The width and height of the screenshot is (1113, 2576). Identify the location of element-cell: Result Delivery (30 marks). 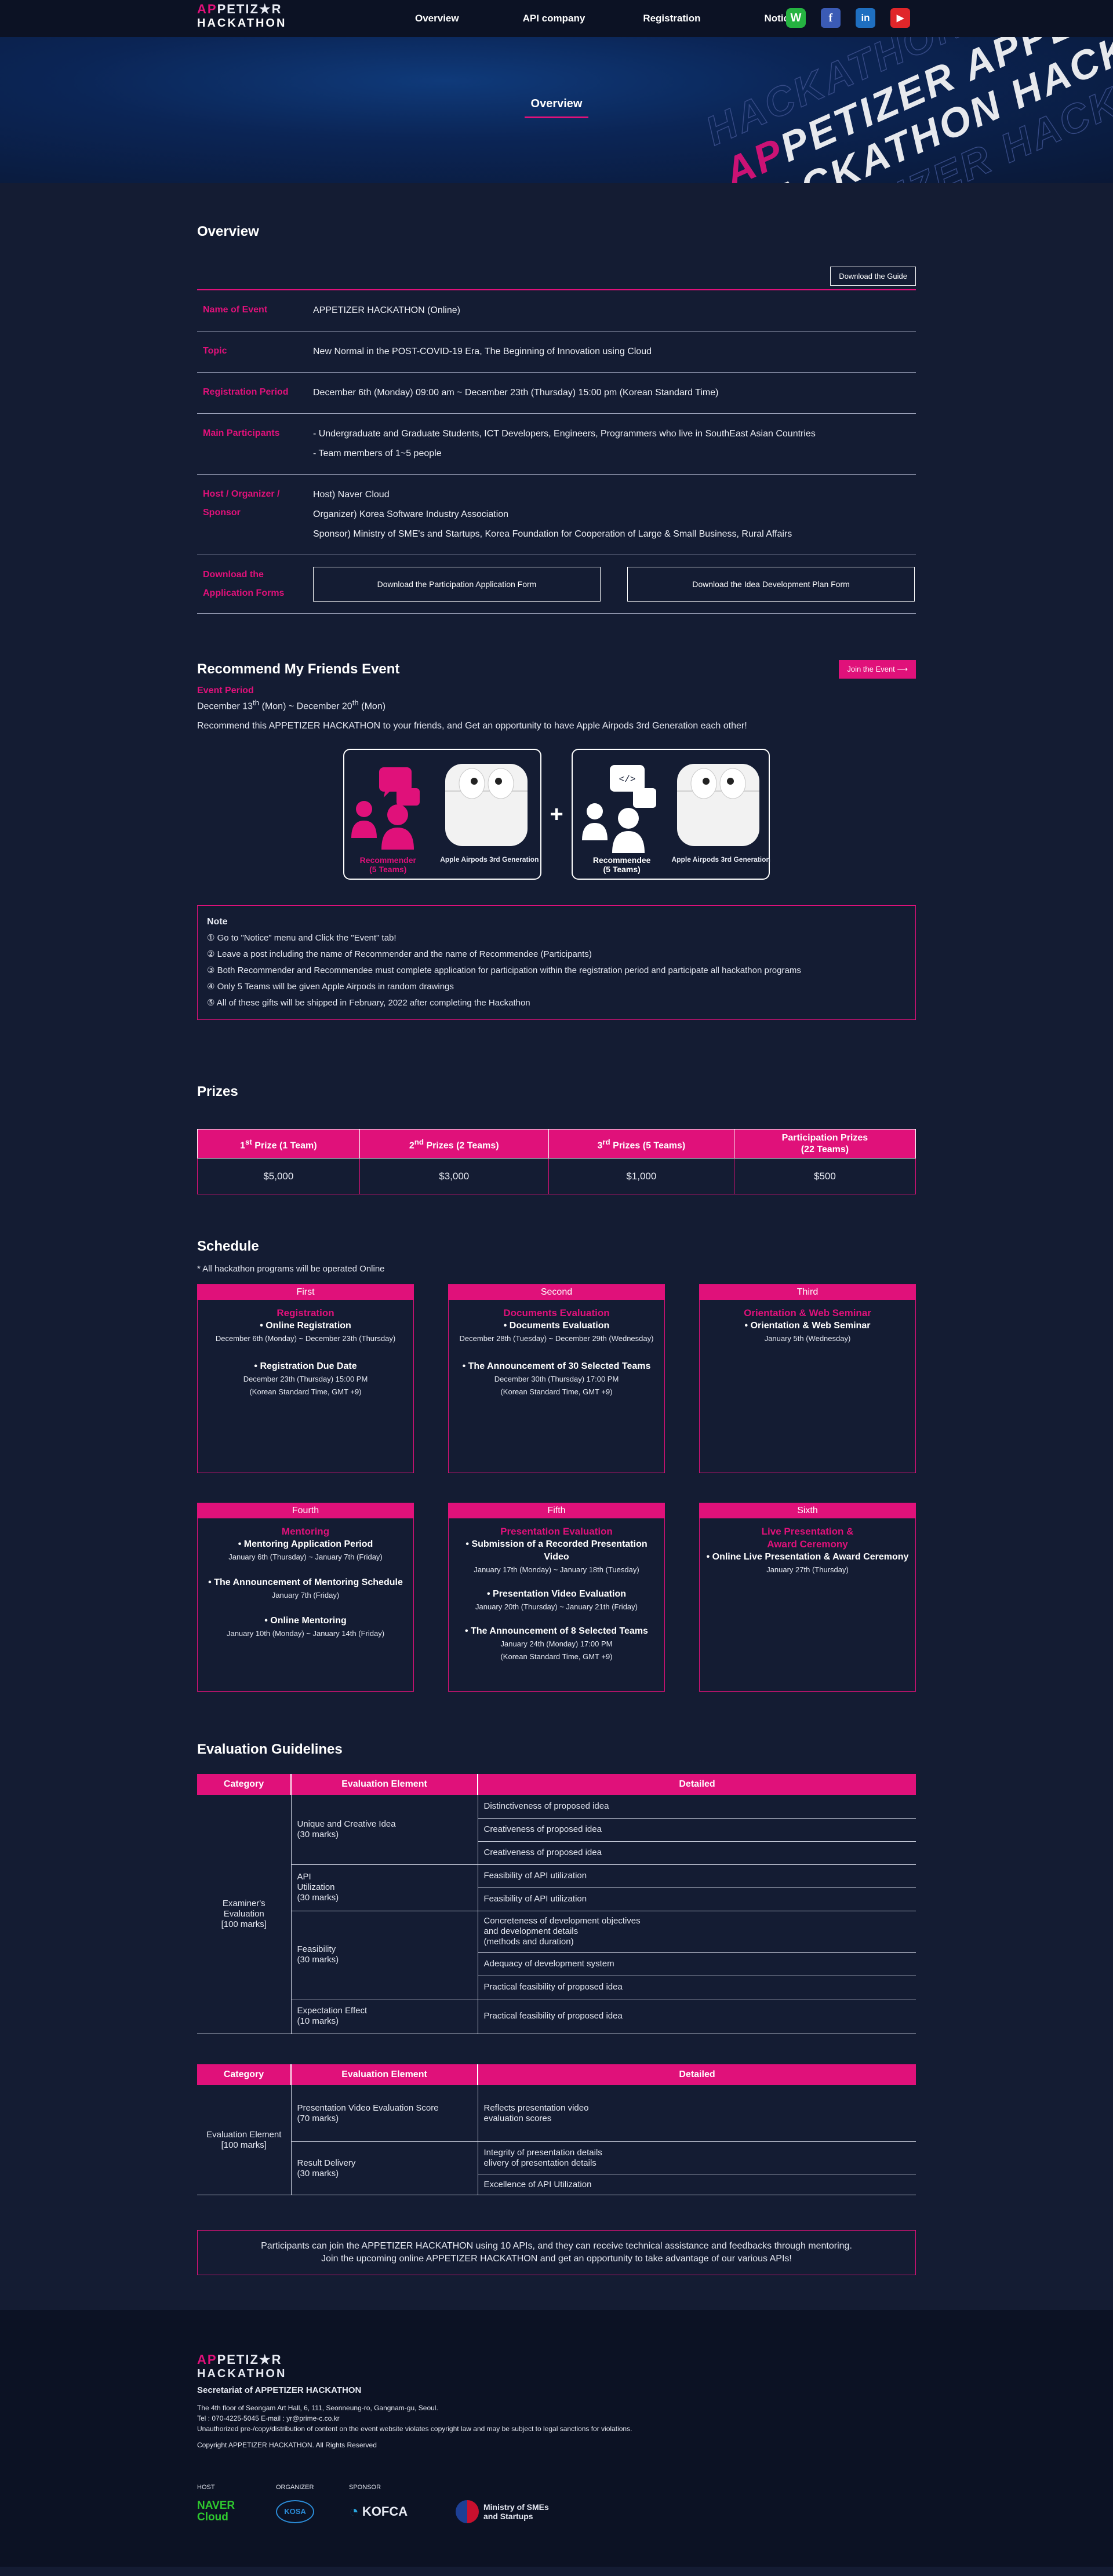
(384, 2168).